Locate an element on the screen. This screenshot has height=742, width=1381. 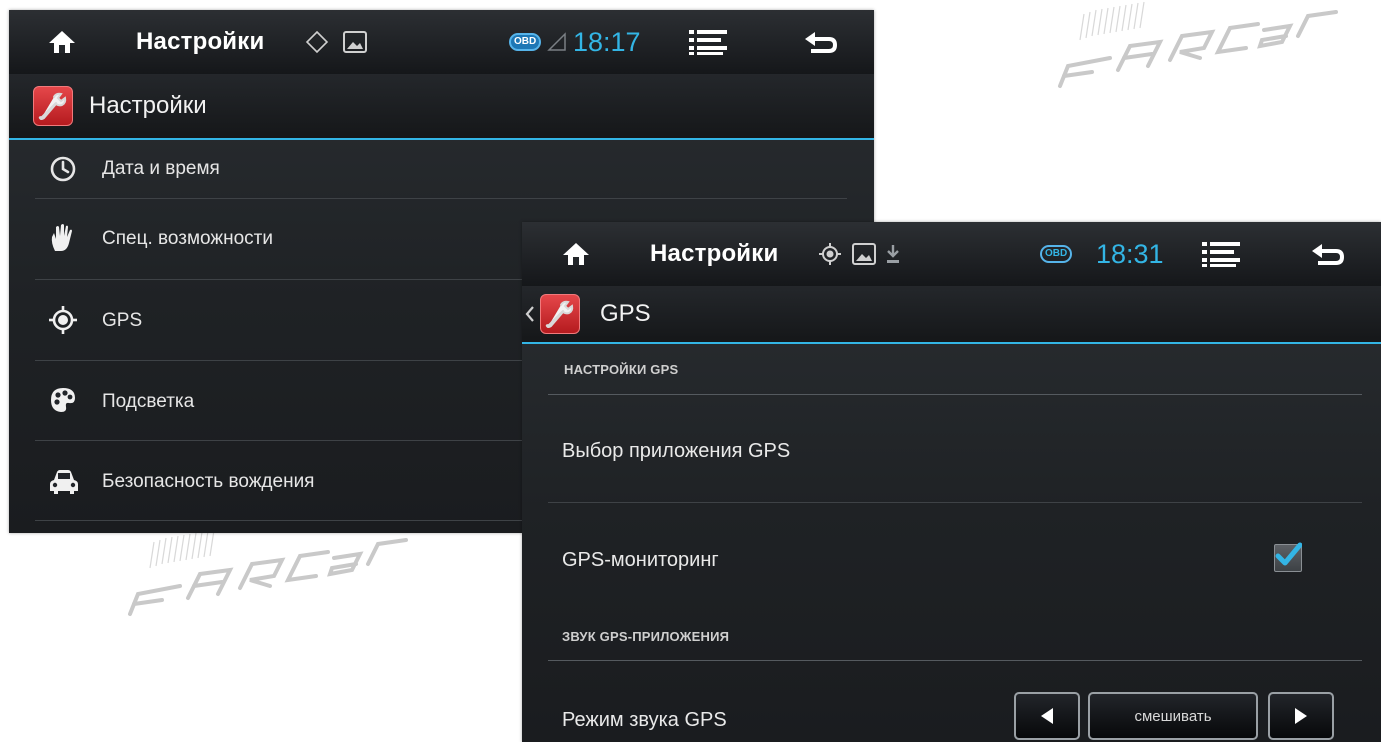
hand-icon is located at coordinates (63, 240).